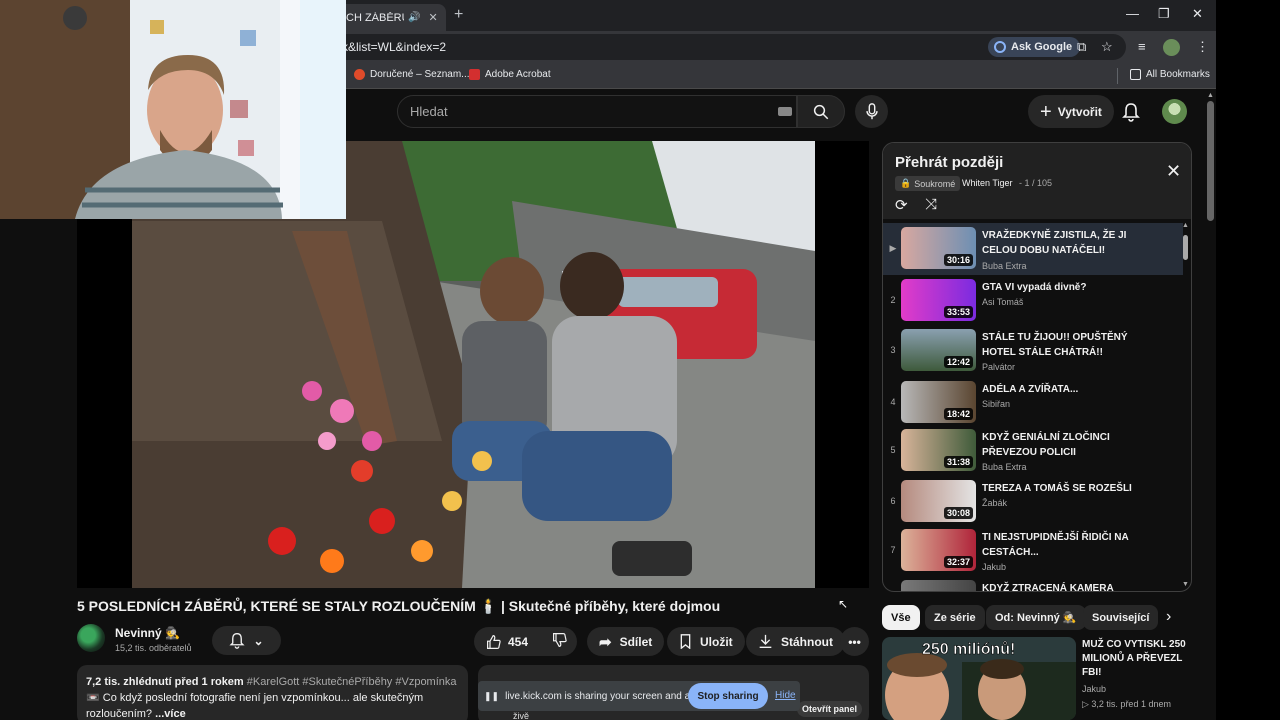 The height and width of the screenshot is (720, 1280). What do you see at coordinates (165, 682) in the screenshot?
I see `view-count-date: 7,2 tis. zhlédnutí před 1 rokem` at bounding box center [165, 682].